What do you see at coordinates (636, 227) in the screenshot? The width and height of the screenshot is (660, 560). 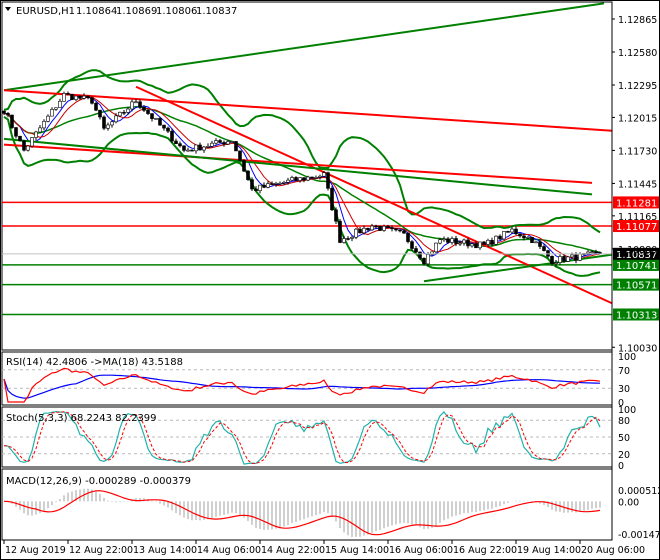 I see `level-price-label: 1.11077` at bounding box center [636, 227].